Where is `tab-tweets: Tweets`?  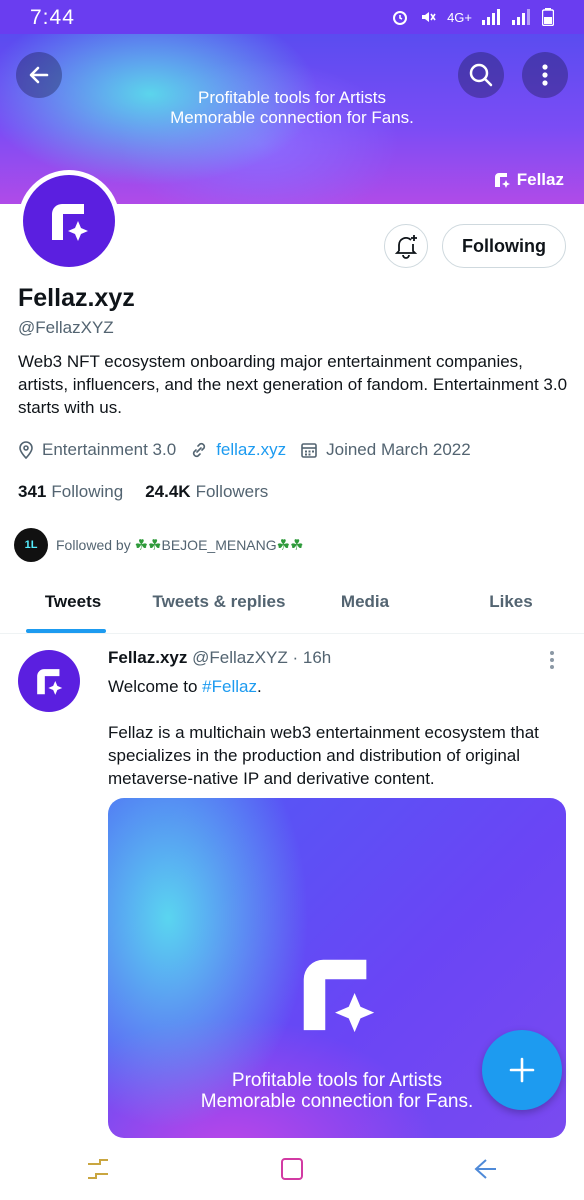
tab-tweets: Tweets is located at coordinates (73, 605).